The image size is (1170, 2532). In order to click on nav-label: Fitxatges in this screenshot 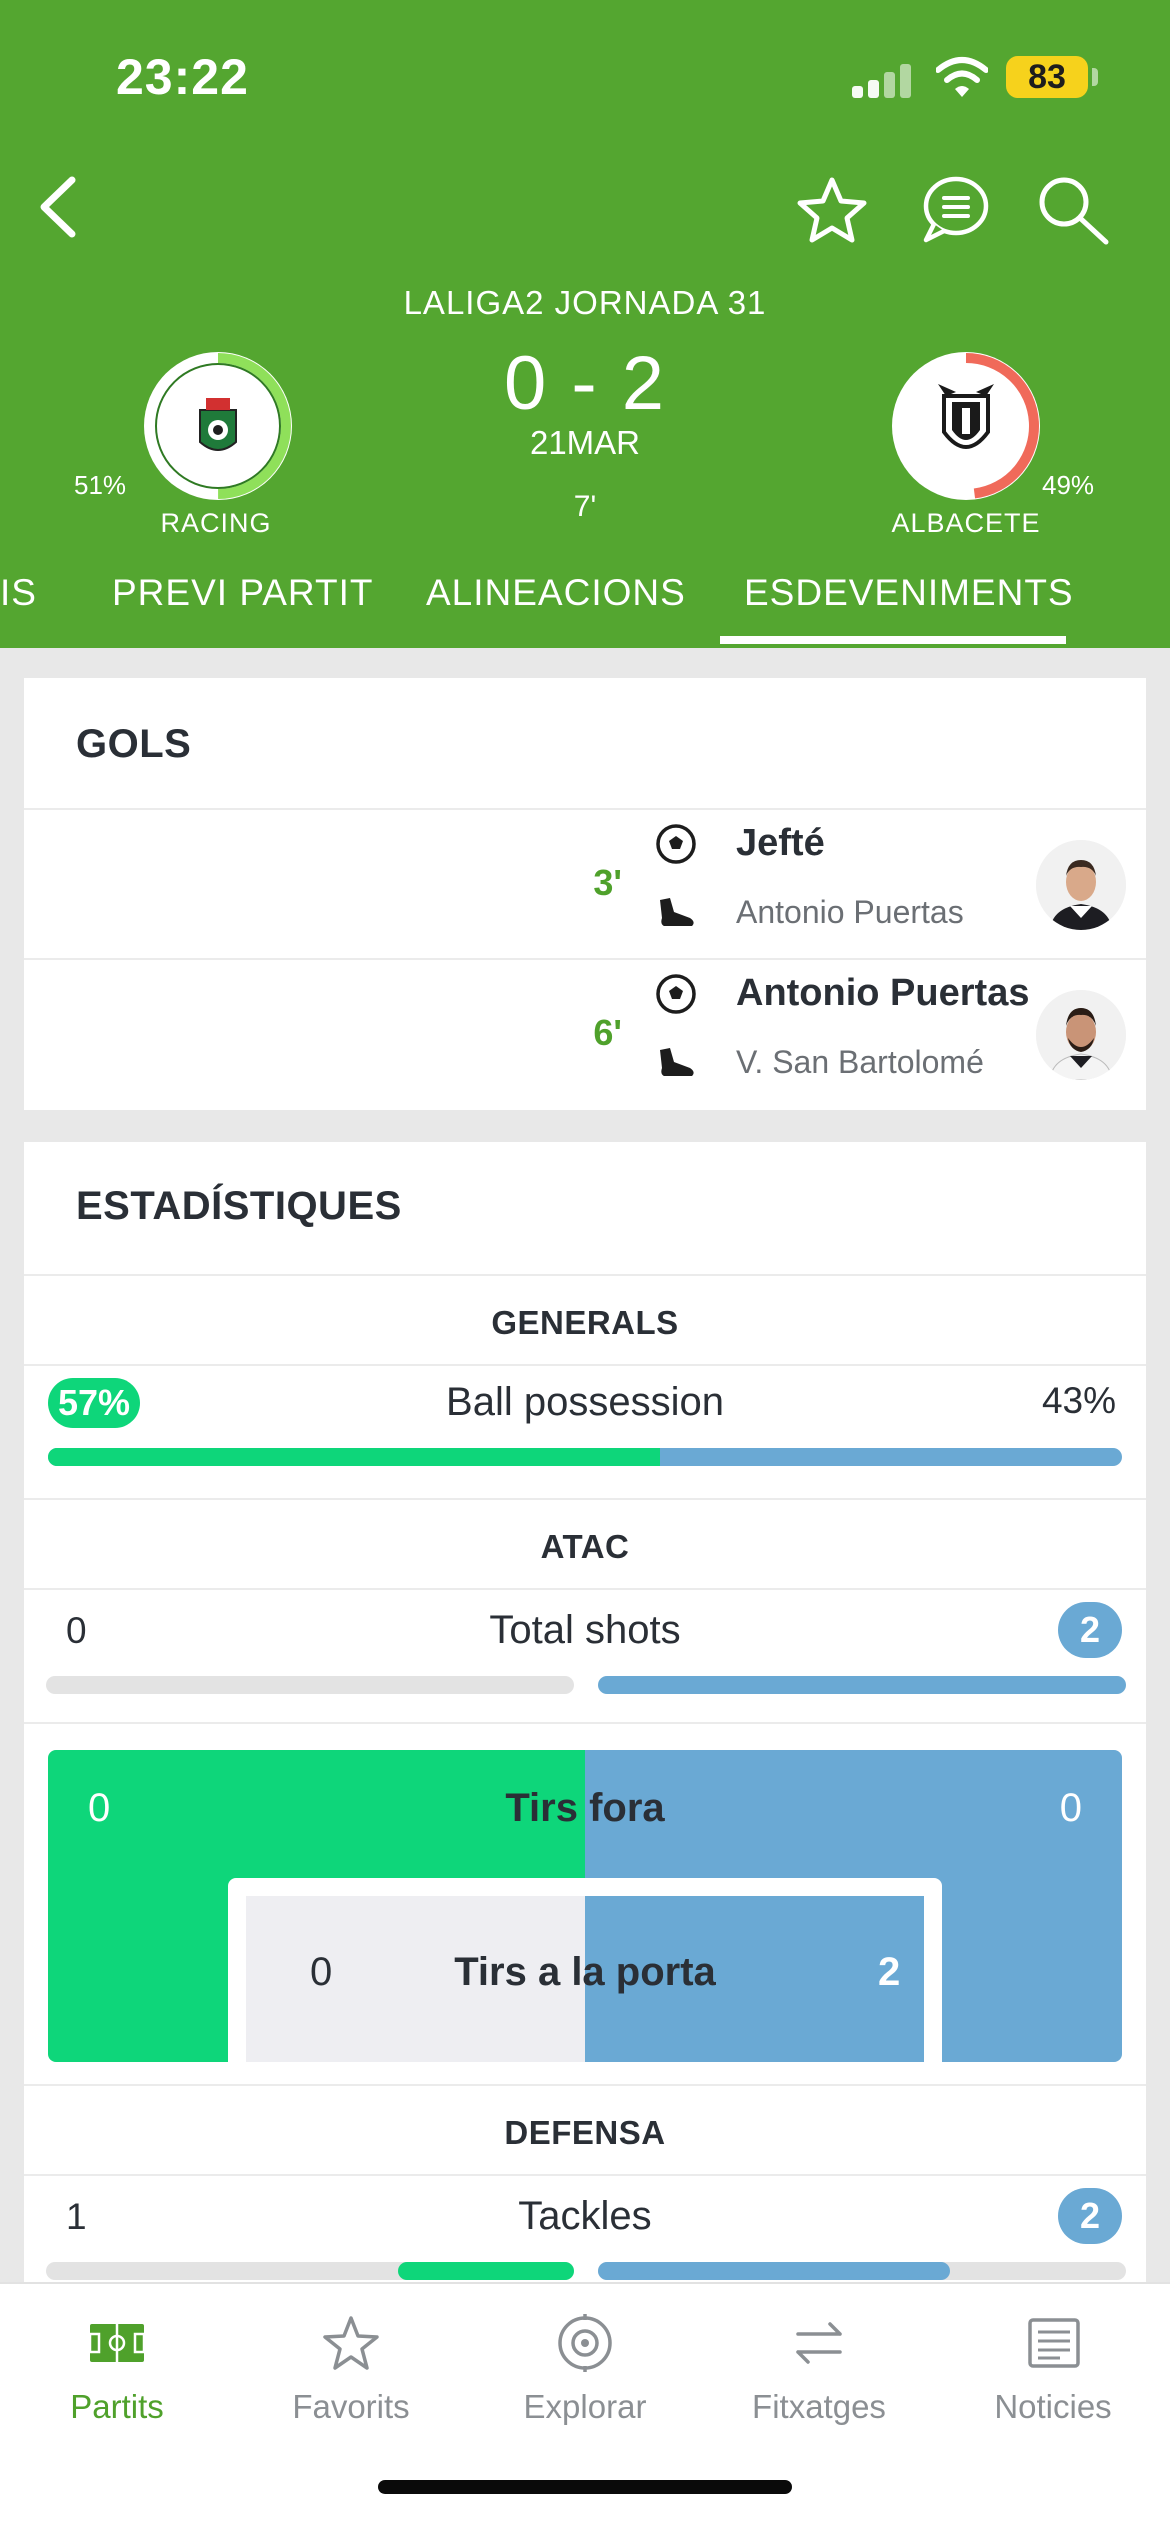, I will do `click(819, 2406)`.